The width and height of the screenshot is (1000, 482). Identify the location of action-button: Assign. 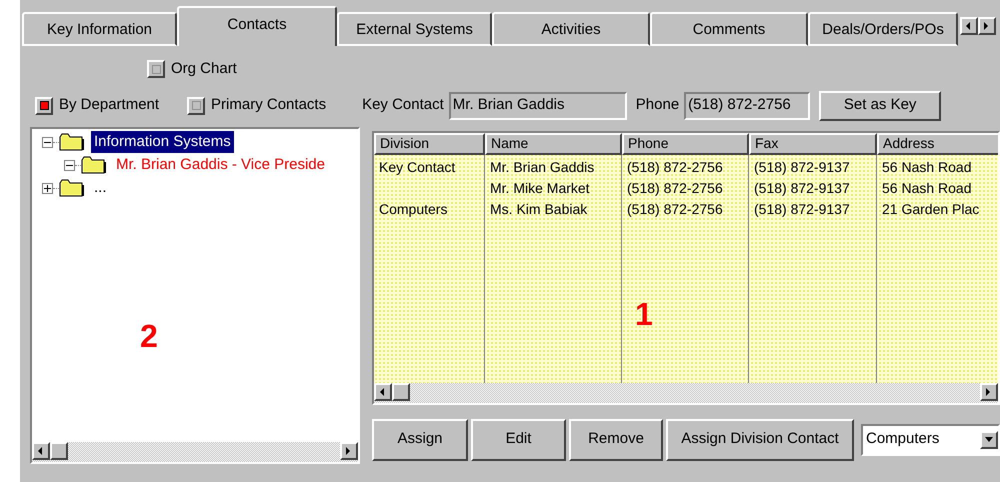
(420, 439).